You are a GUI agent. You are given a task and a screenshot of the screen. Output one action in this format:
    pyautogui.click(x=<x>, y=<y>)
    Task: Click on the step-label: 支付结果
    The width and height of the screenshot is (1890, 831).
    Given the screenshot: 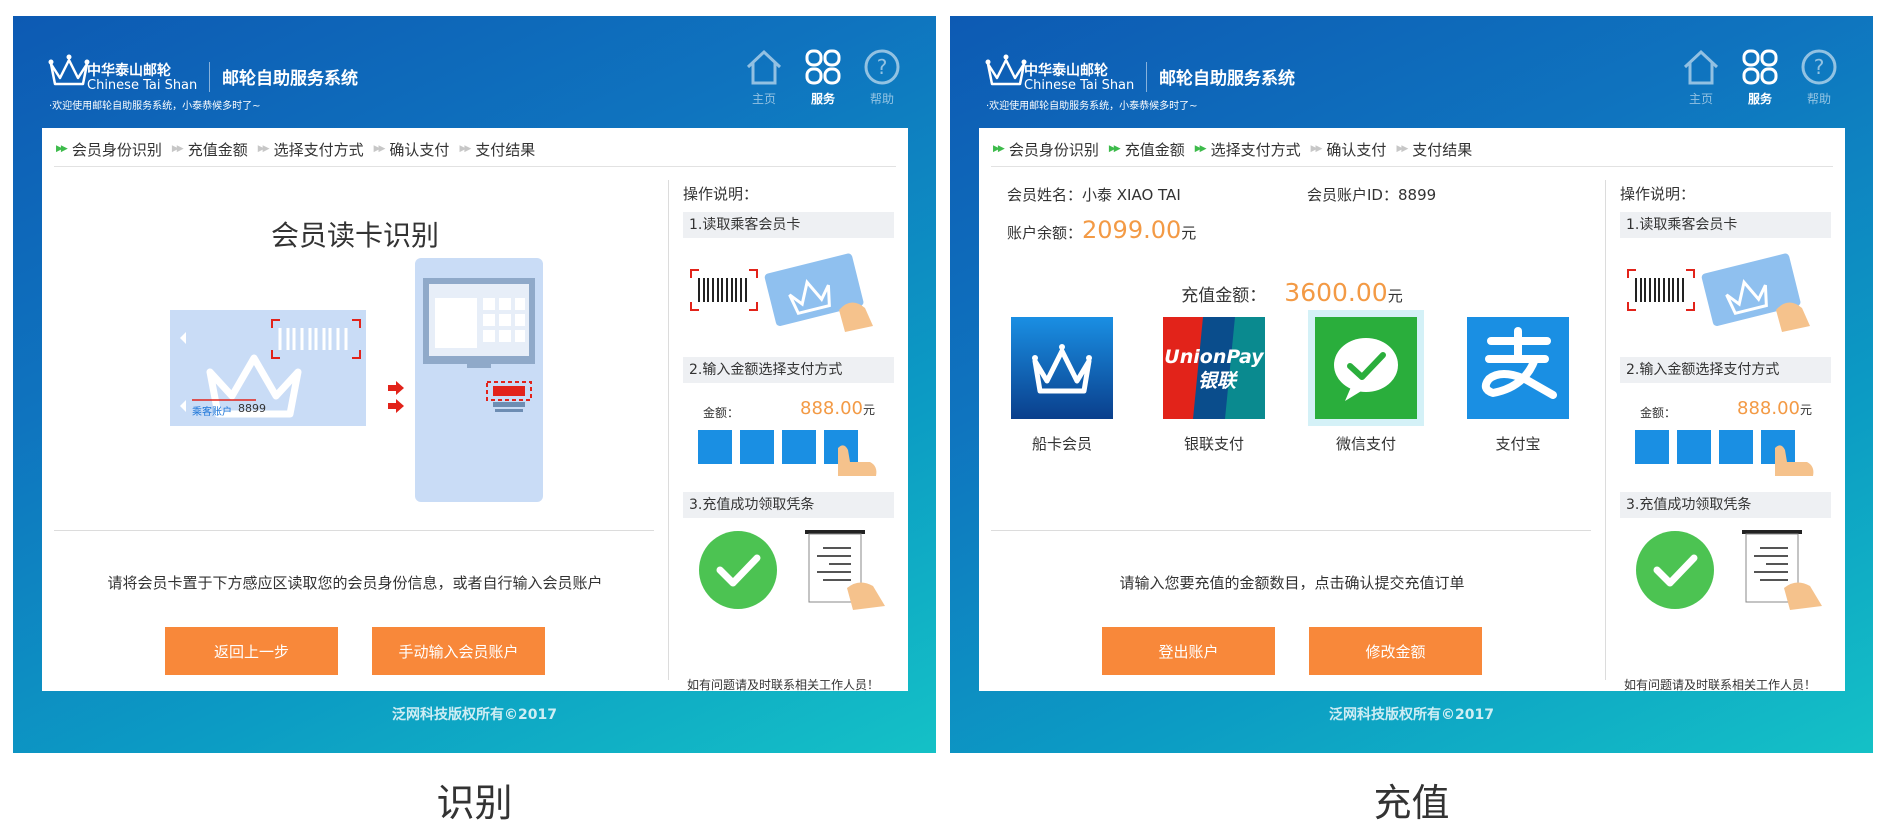 What is the action you would take?
    pyautogui.click(x=1442, y=149)
    